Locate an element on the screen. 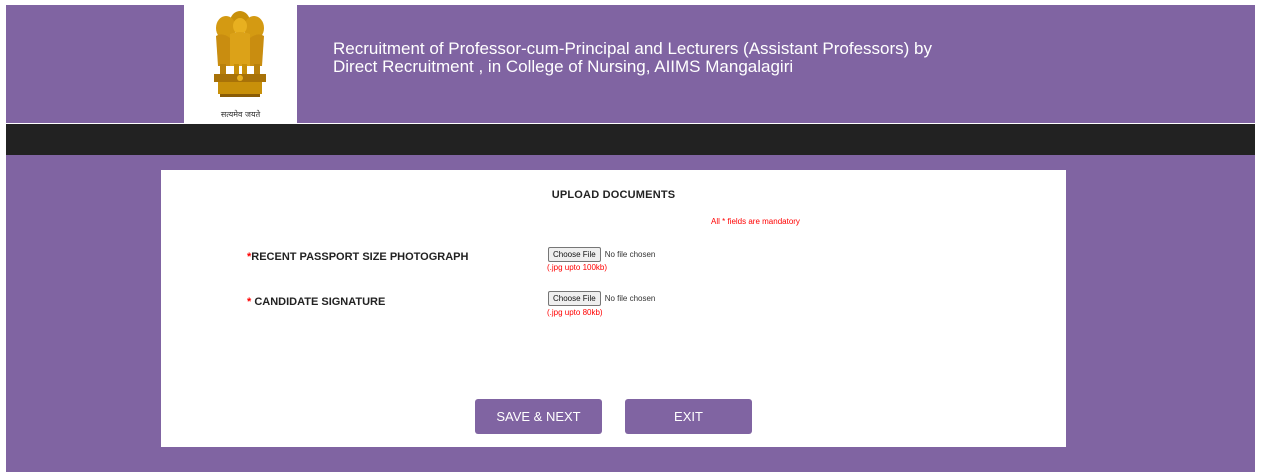 Image resolution: width=1261 pixels, height=476 pixels. signature-hint: (.jpg upto 80kb) is located at coordinates (575, 312).